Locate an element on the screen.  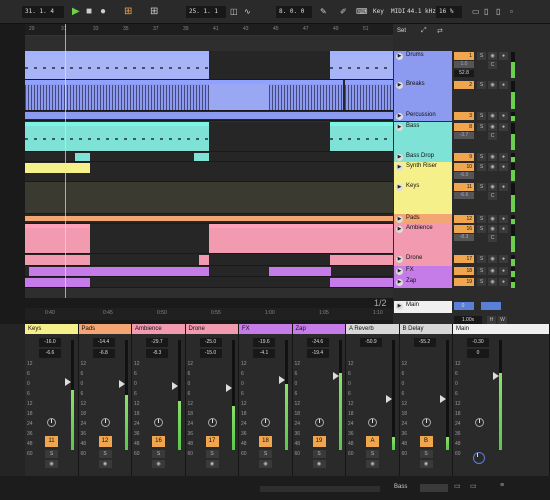
record-icon: ● is located at coordinates (103, 12).